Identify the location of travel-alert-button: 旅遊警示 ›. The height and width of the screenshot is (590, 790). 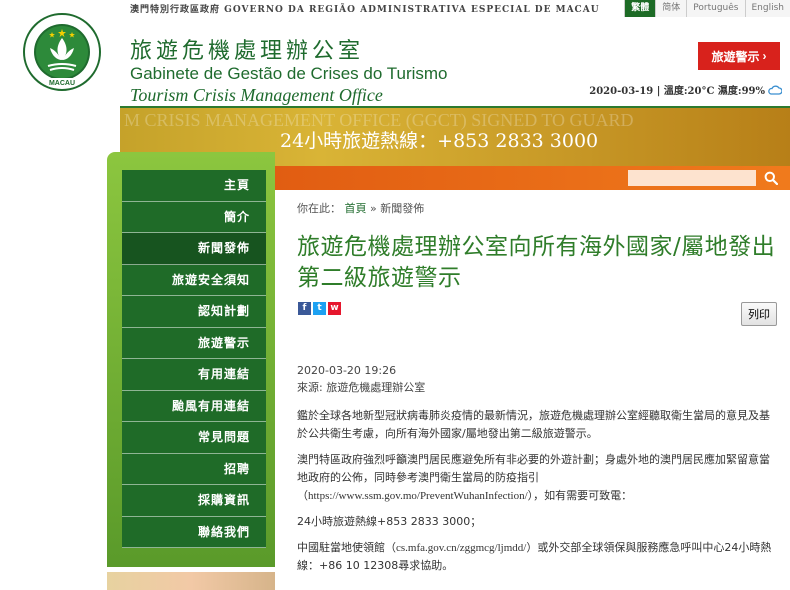
(739, 56).